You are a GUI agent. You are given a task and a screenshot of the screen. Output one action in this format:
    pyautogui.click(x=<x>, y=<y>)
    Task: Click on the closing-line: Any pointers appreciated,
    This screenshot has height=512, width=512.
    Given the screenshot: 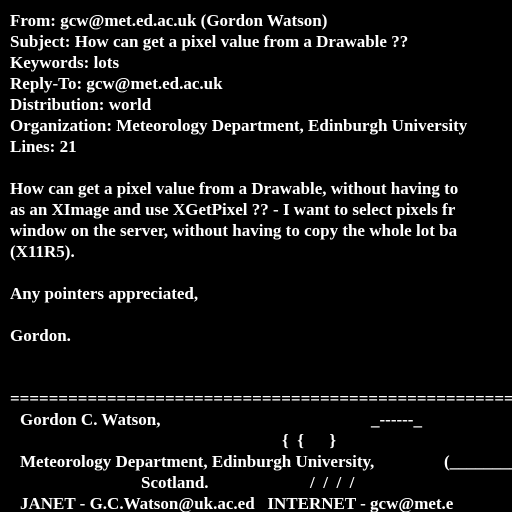 What is the action you would take?
    pyautogui.click(x=104, y=293)
    